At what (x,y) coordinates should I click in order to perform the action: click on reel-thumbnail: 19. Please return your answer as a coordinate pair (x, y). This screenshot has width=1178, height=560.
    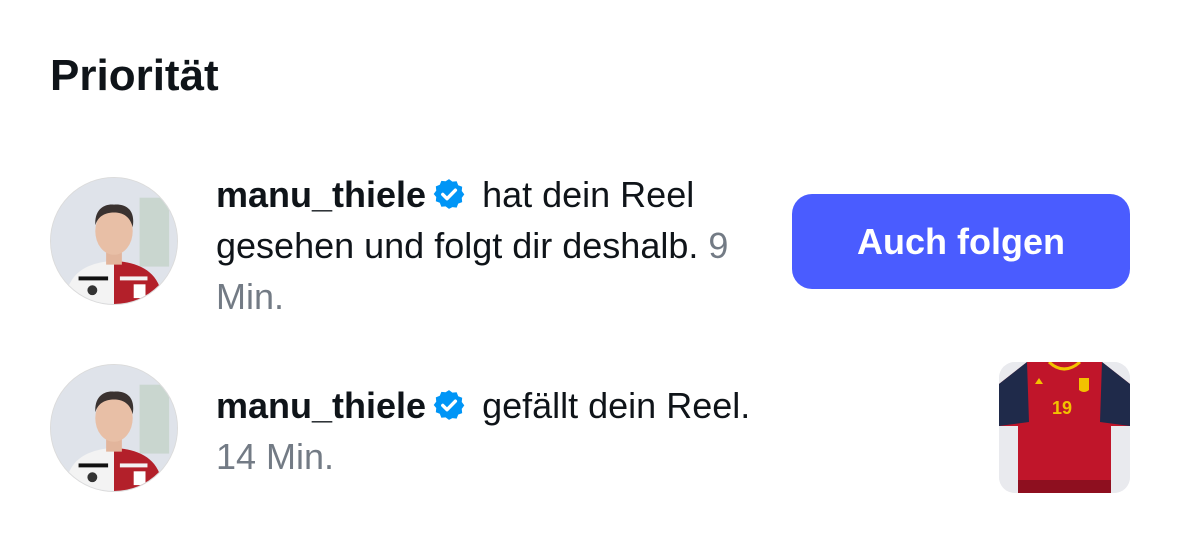
    Looking at the image, I should click on (1064, 427).